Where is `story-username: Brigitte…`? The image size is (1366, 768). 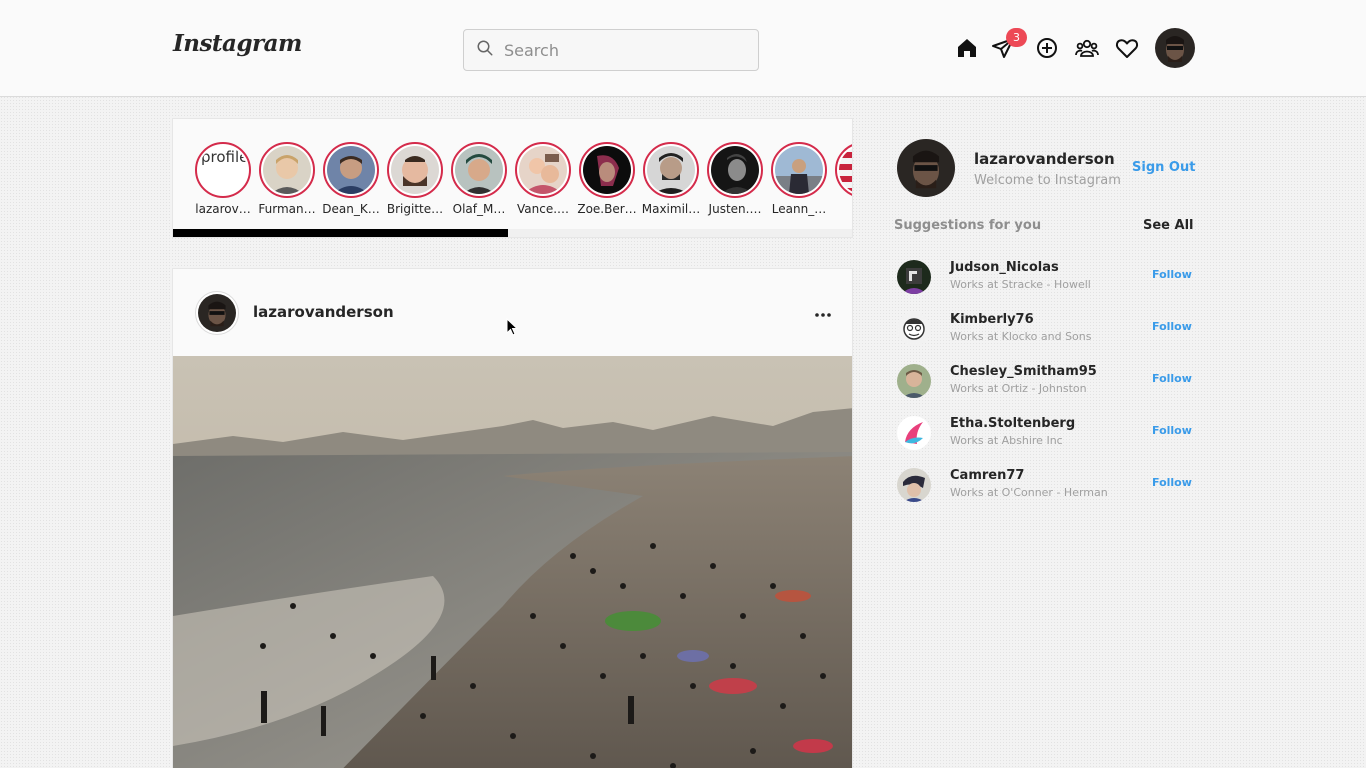 story-username: Brigitte… is located at coordinates (415, 209).